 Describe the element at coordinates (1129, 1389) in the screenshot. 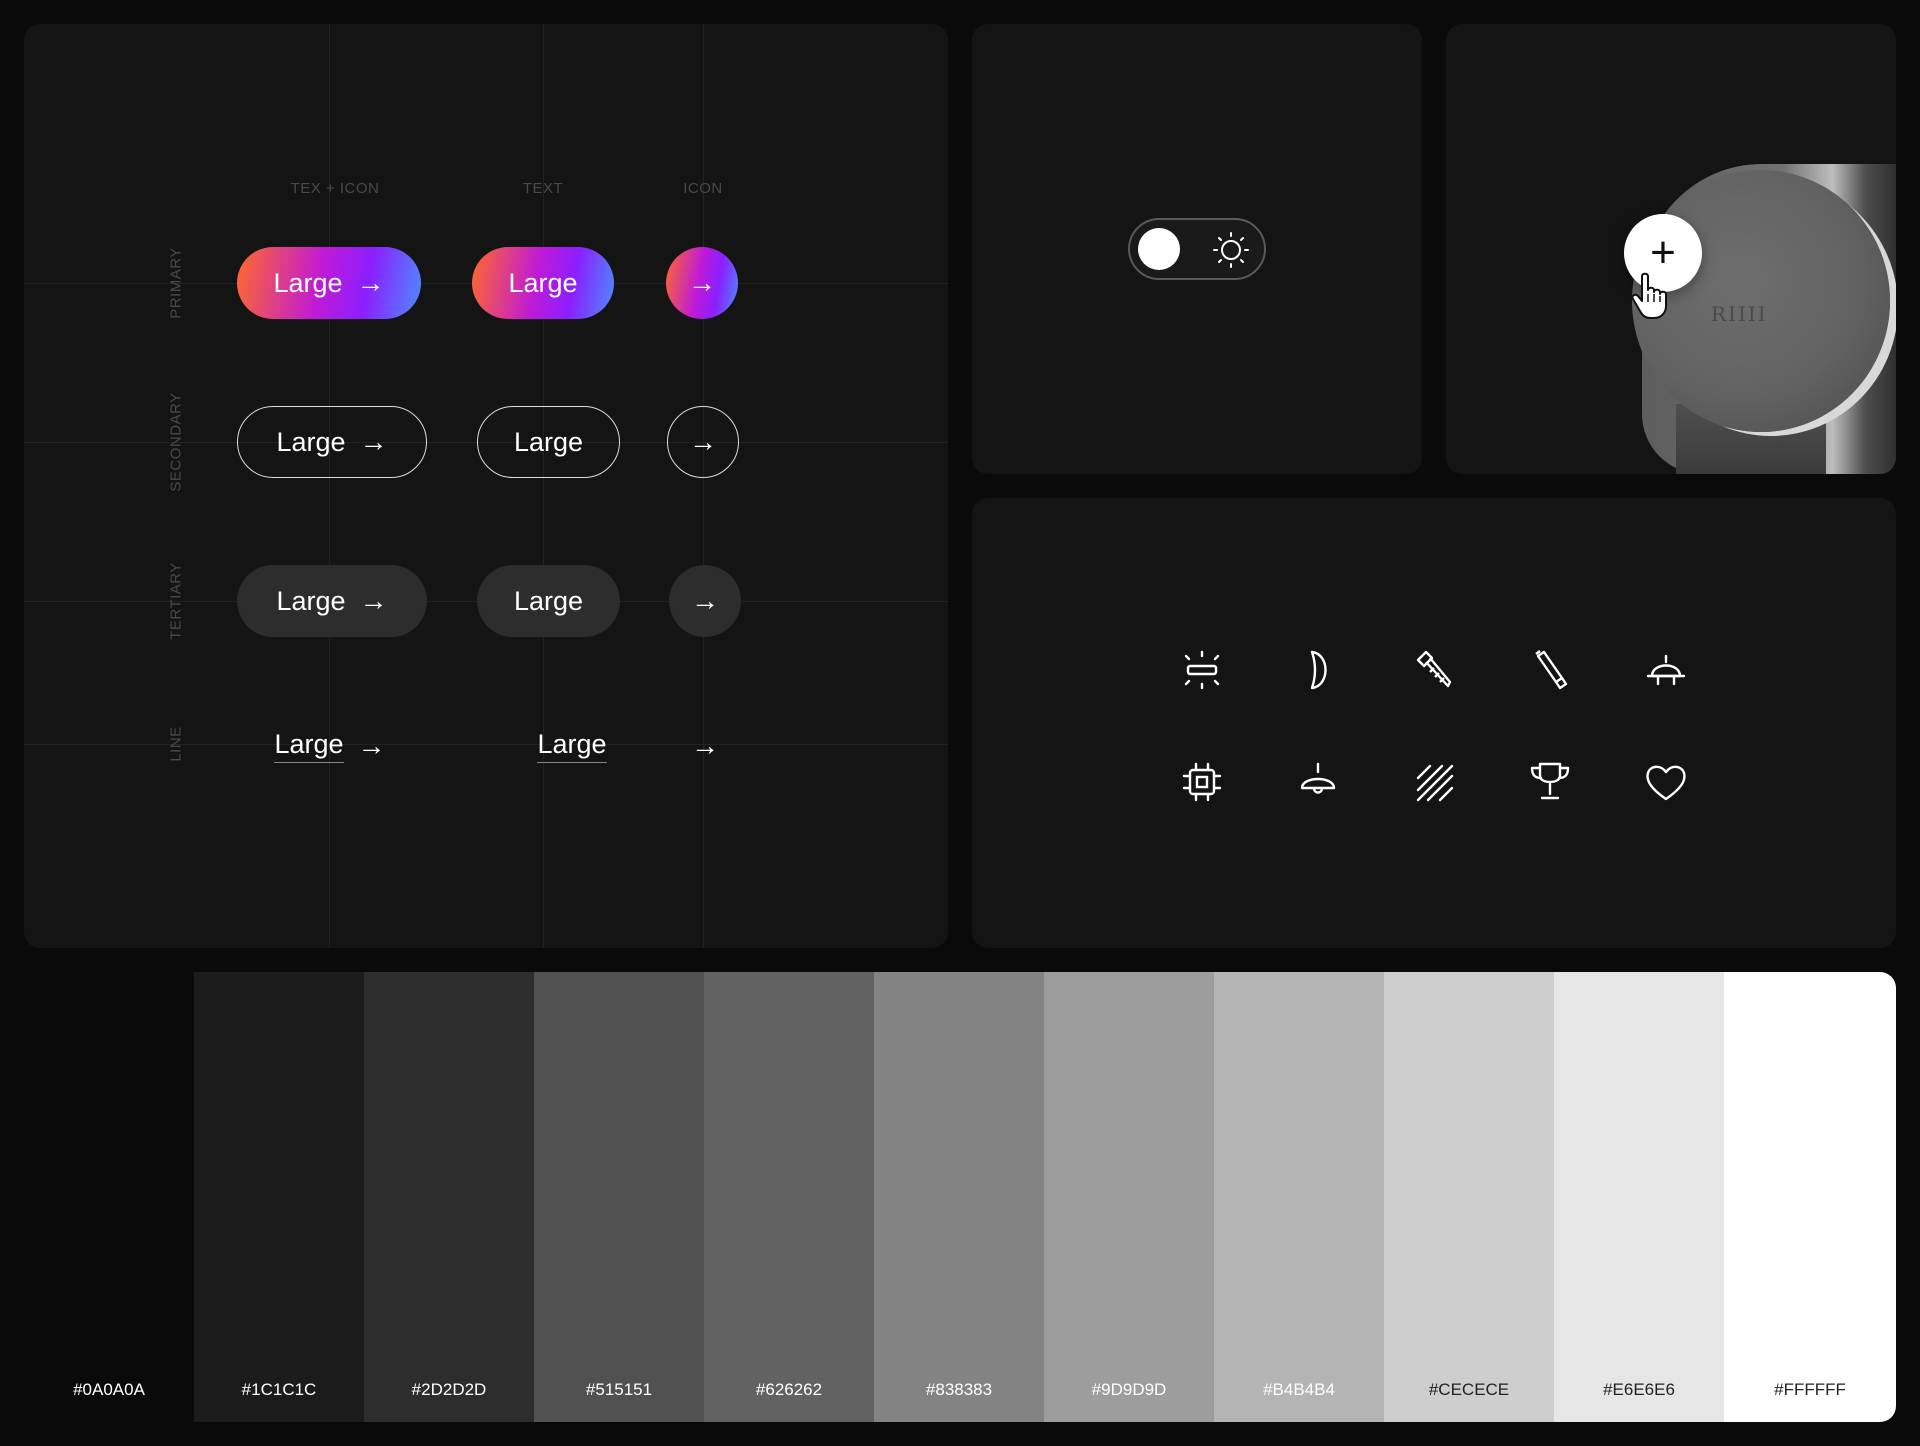

I see `swatch-label: #9D9D9D` at that location.